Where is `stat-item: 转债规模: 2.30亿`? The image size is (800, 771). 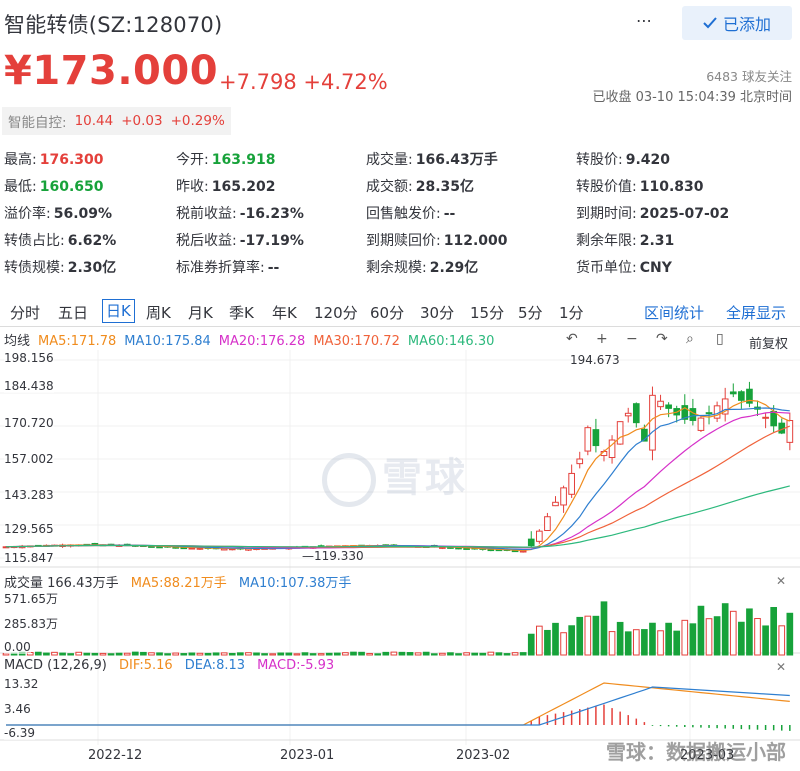 stat-item: 转债规模: 2.30亿 is located at coordinates (60, 267).